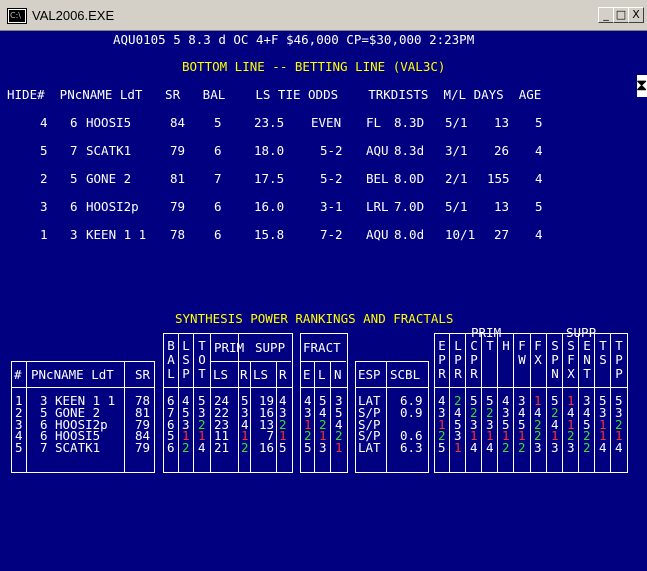 The image size is (647, 571). Describe the element at coordinates (502, 122) in the screenshot. I see `betting-cell-days: 13` at that location.